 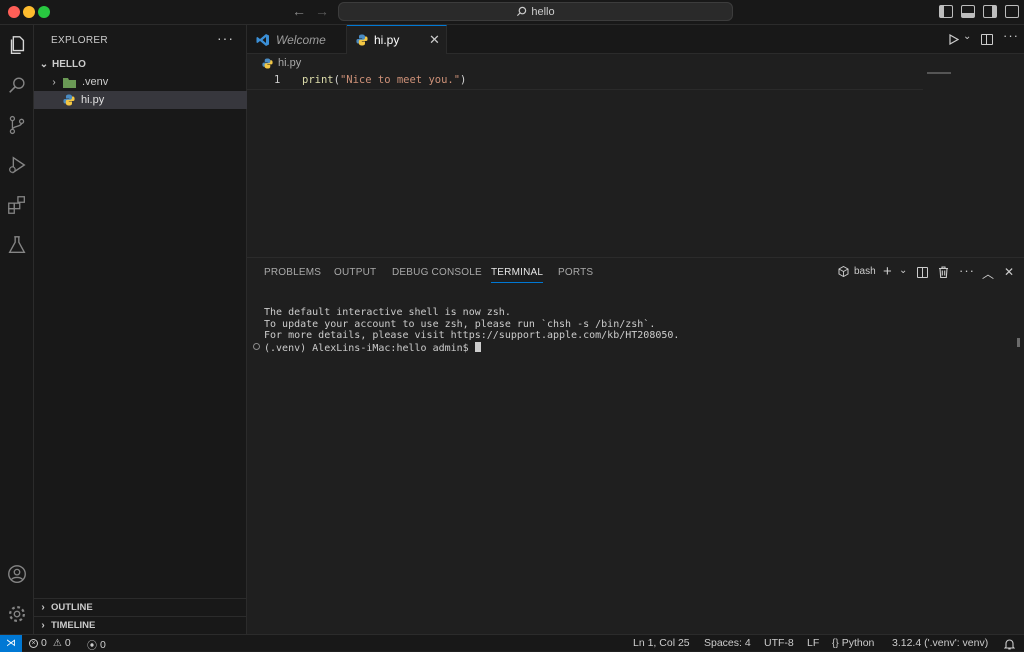 I want to click on outline-section: › OUTLINE, so click(x=140, y=607).